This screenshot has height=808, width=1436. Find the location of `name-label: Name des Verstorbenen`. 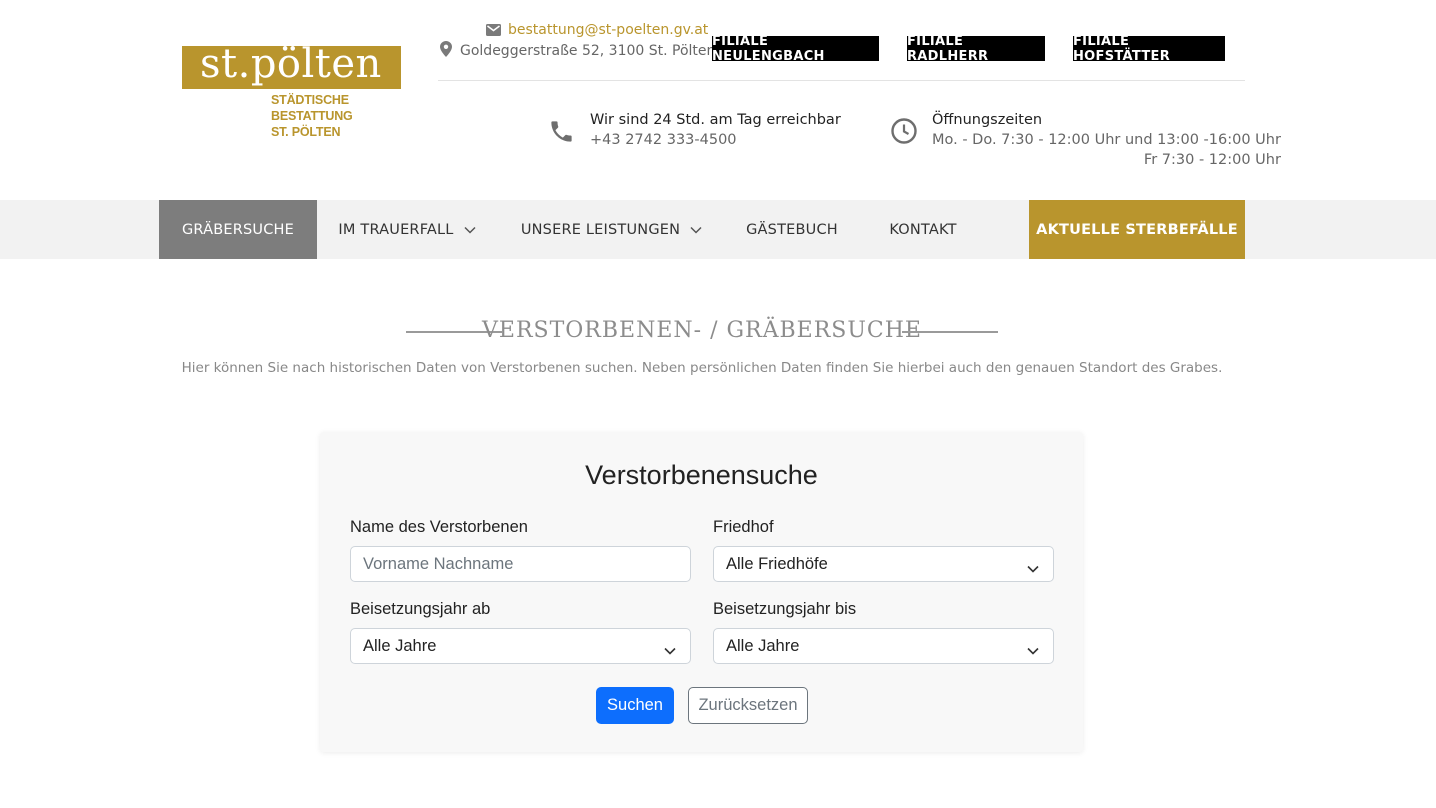

name-label: Name des Verstorbenen is located at coordinates (439, 527).